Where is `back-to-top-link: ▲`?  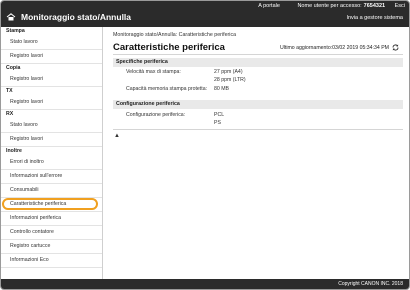 back-to-top-link: ▲ is located at coordinates (117, 136).